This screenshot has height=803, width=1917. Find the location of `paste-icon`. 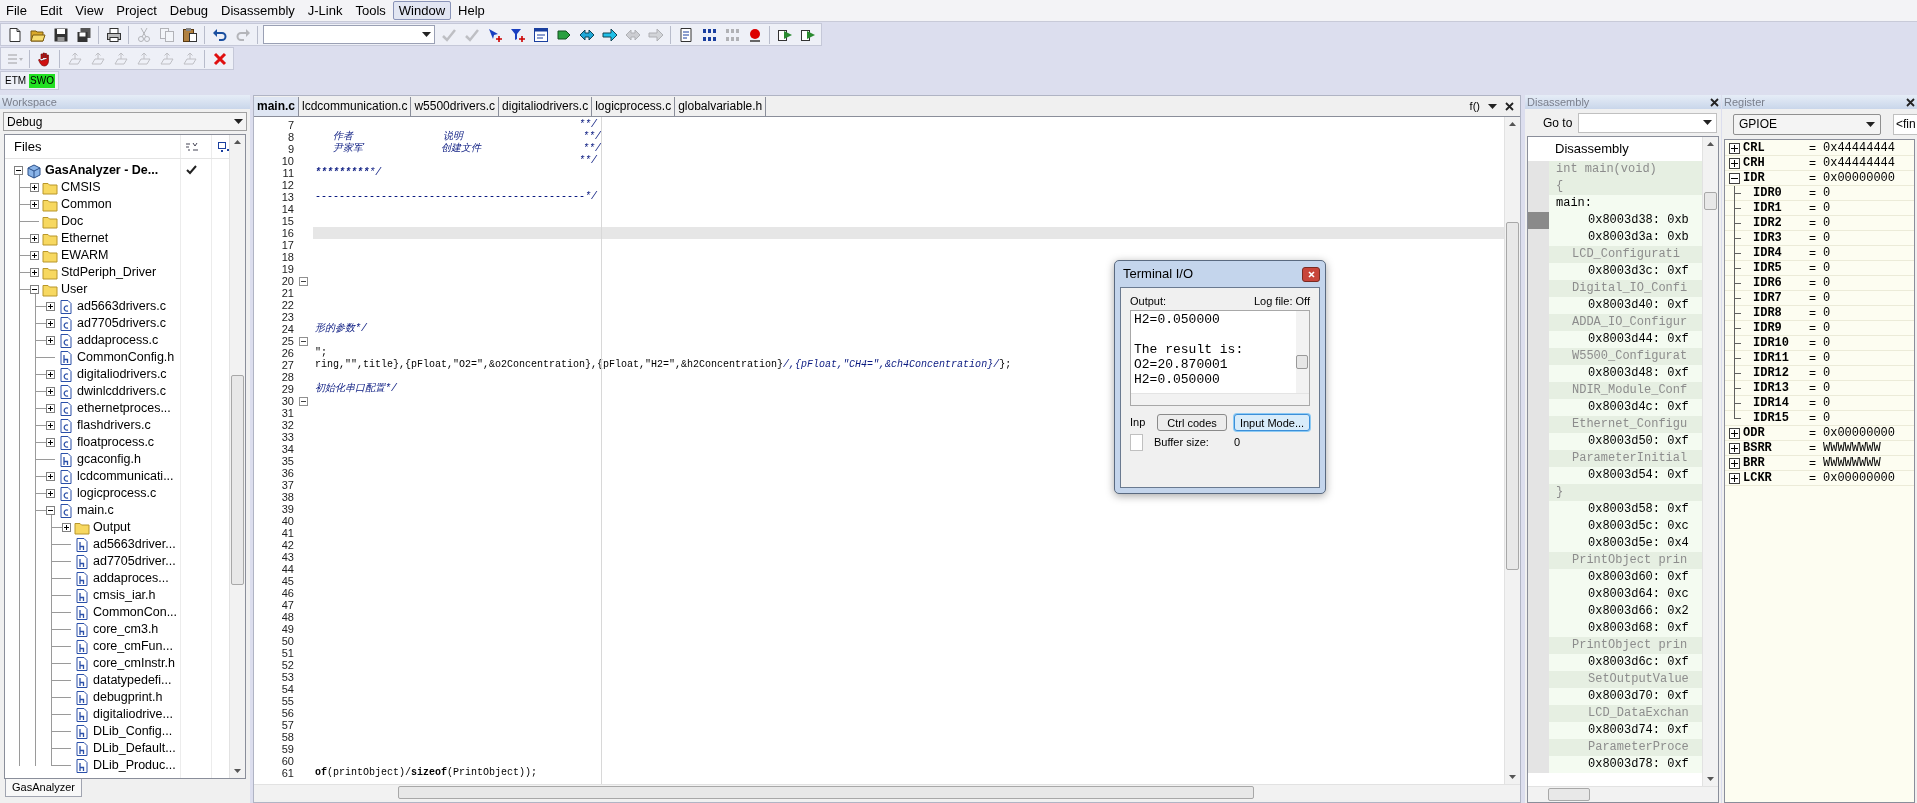

paste-icon is located at coordinates (189, 34).